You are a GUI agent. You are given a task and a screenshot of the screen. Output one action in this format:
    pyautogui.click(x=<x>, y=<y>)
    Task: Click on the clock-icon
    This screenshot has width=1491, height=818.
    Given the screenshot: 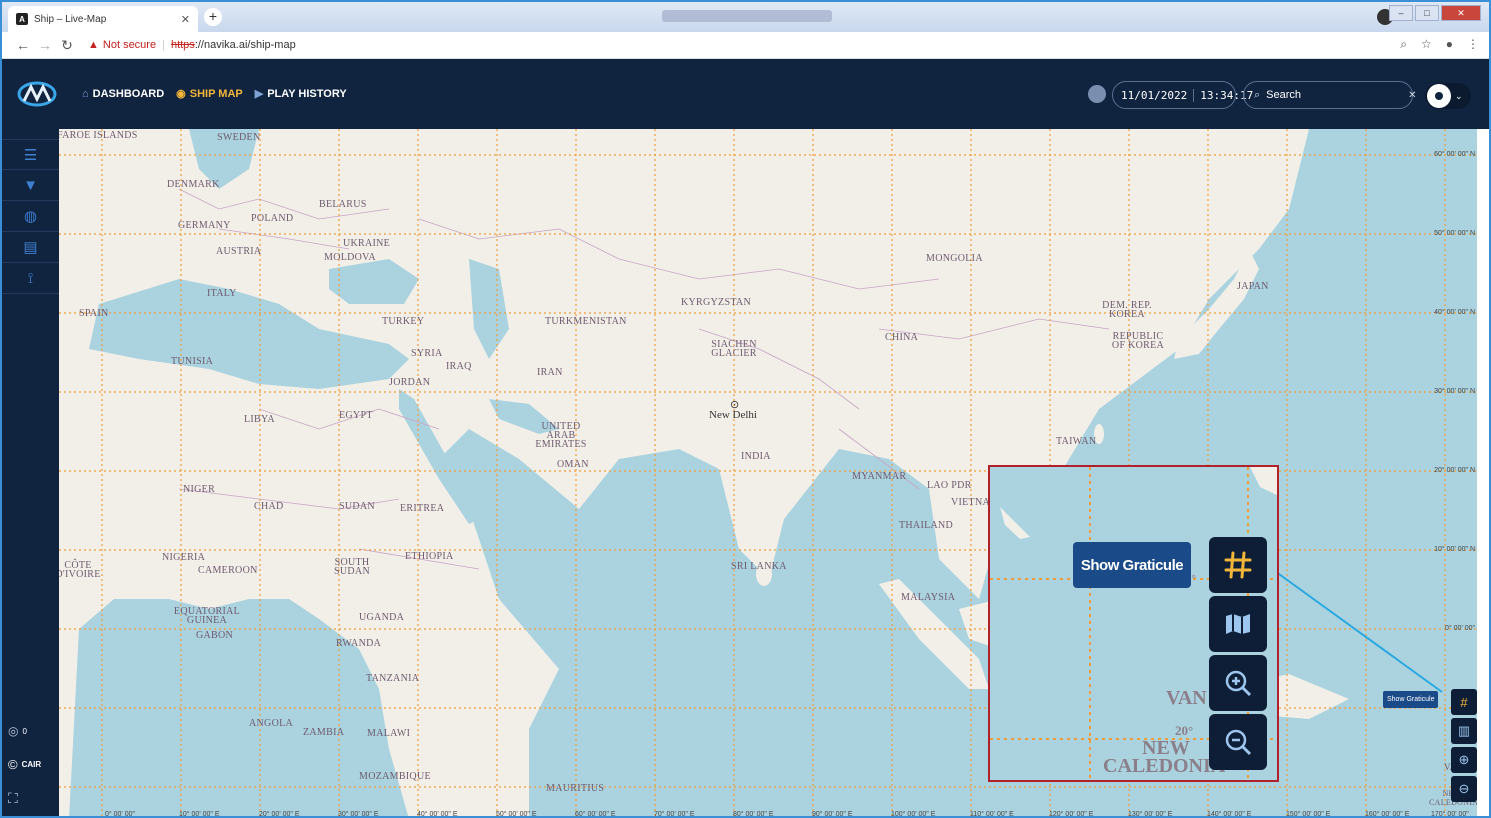 What is the action you would take?
    pyautogui.click(x=1097, y=94)
    